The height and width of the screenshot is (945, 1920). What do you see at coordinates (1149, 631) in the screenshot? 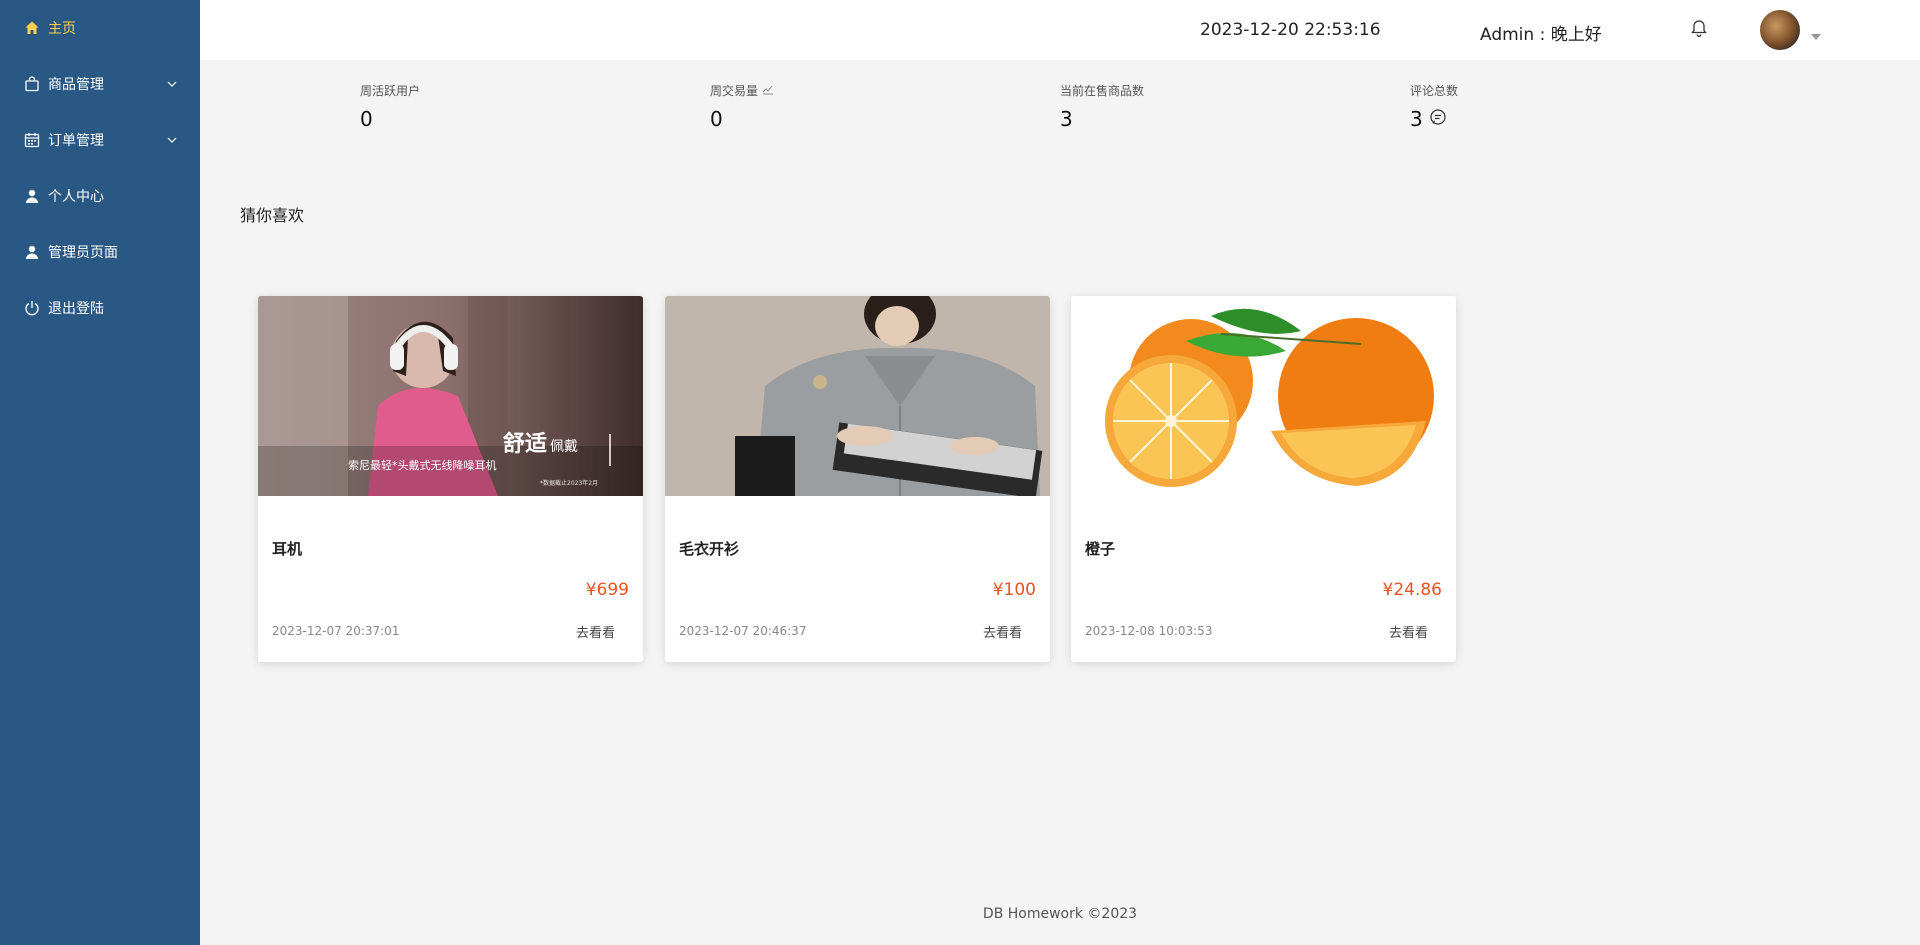
I see `product-time: 2023-12-08 10:03:53` at bounding box center [1149, 631].